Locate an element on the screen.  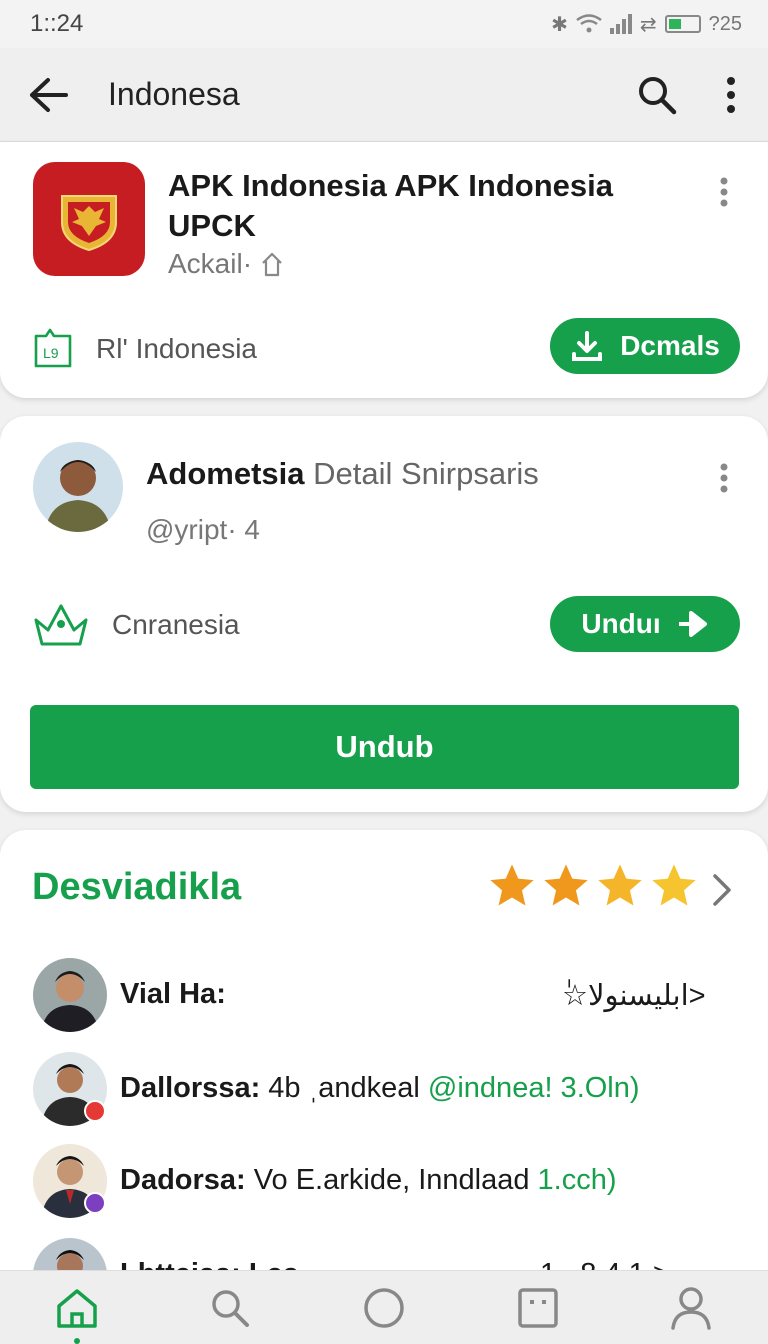
home-outline-icon is located at coordinates (272, 264).